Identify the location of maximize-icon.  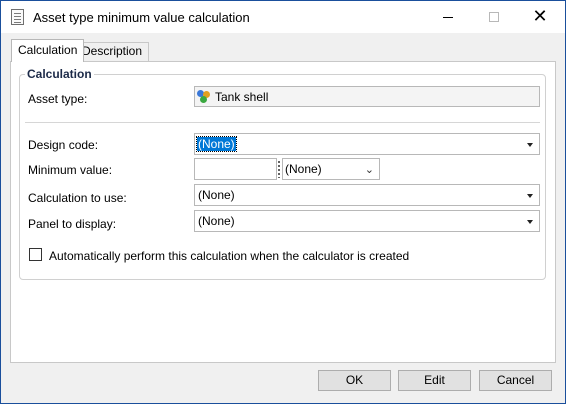
(494, 17).